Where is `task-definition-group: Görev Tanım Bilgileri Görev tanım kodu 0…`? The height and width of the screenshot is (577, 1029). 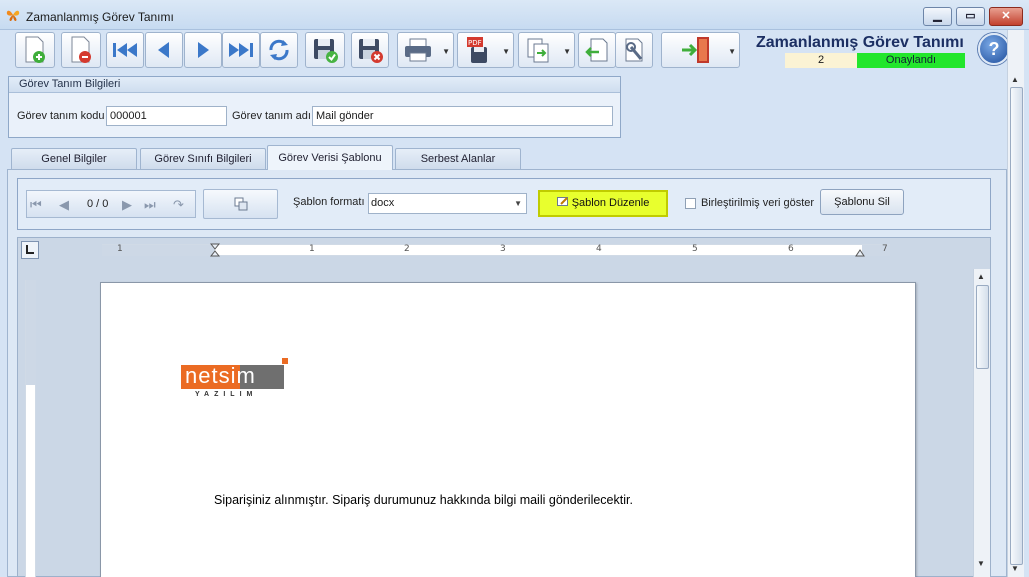
task-definition-group: Görev Tanım Bilgileri Görev tanım kodu 0… is located at coordinates (314, 107).